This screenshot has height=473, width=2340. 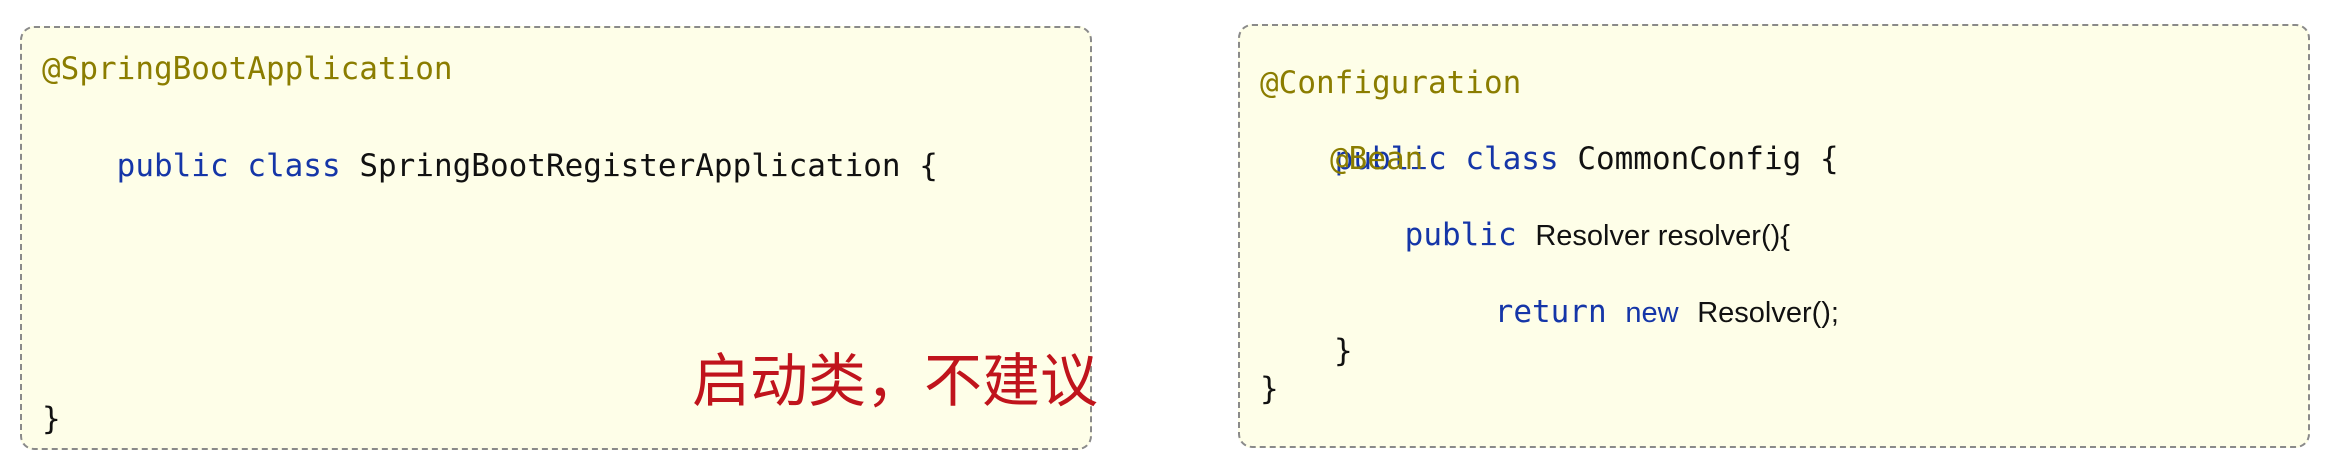 What do you see at coordinates (1550, 312) in the screenshot?
I see `keyword-return: return` at bounding box center [1550, 312].